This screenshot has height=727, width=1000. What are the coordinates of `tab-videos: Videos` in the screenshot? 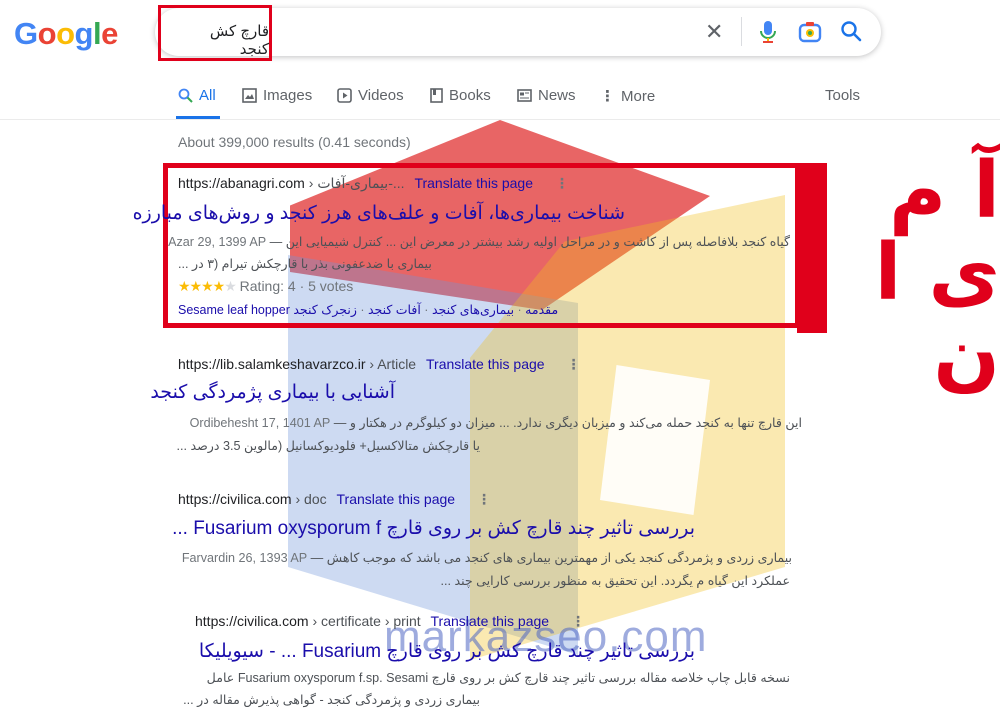 It's located at (370, 95).